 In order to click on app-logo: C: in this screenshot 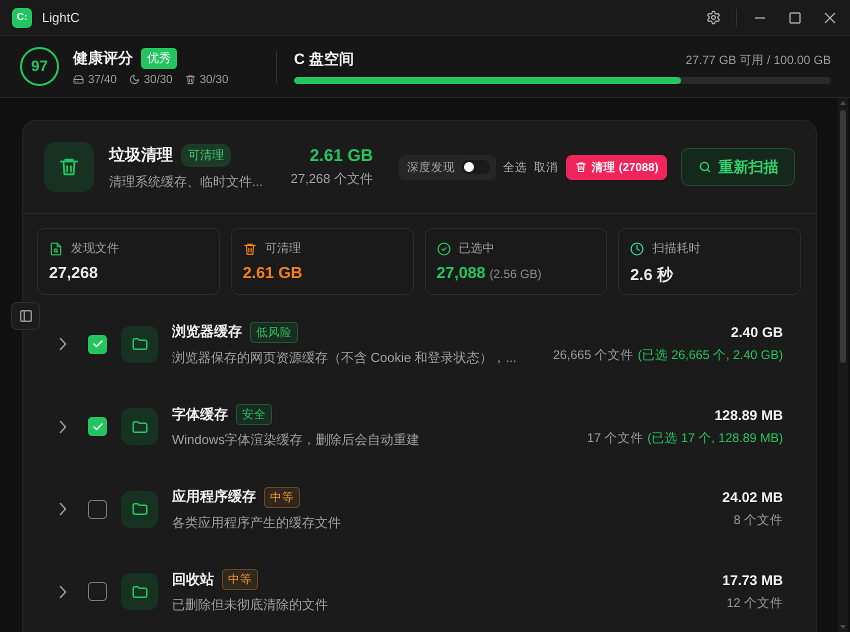, I will do `click(22, 18)`.